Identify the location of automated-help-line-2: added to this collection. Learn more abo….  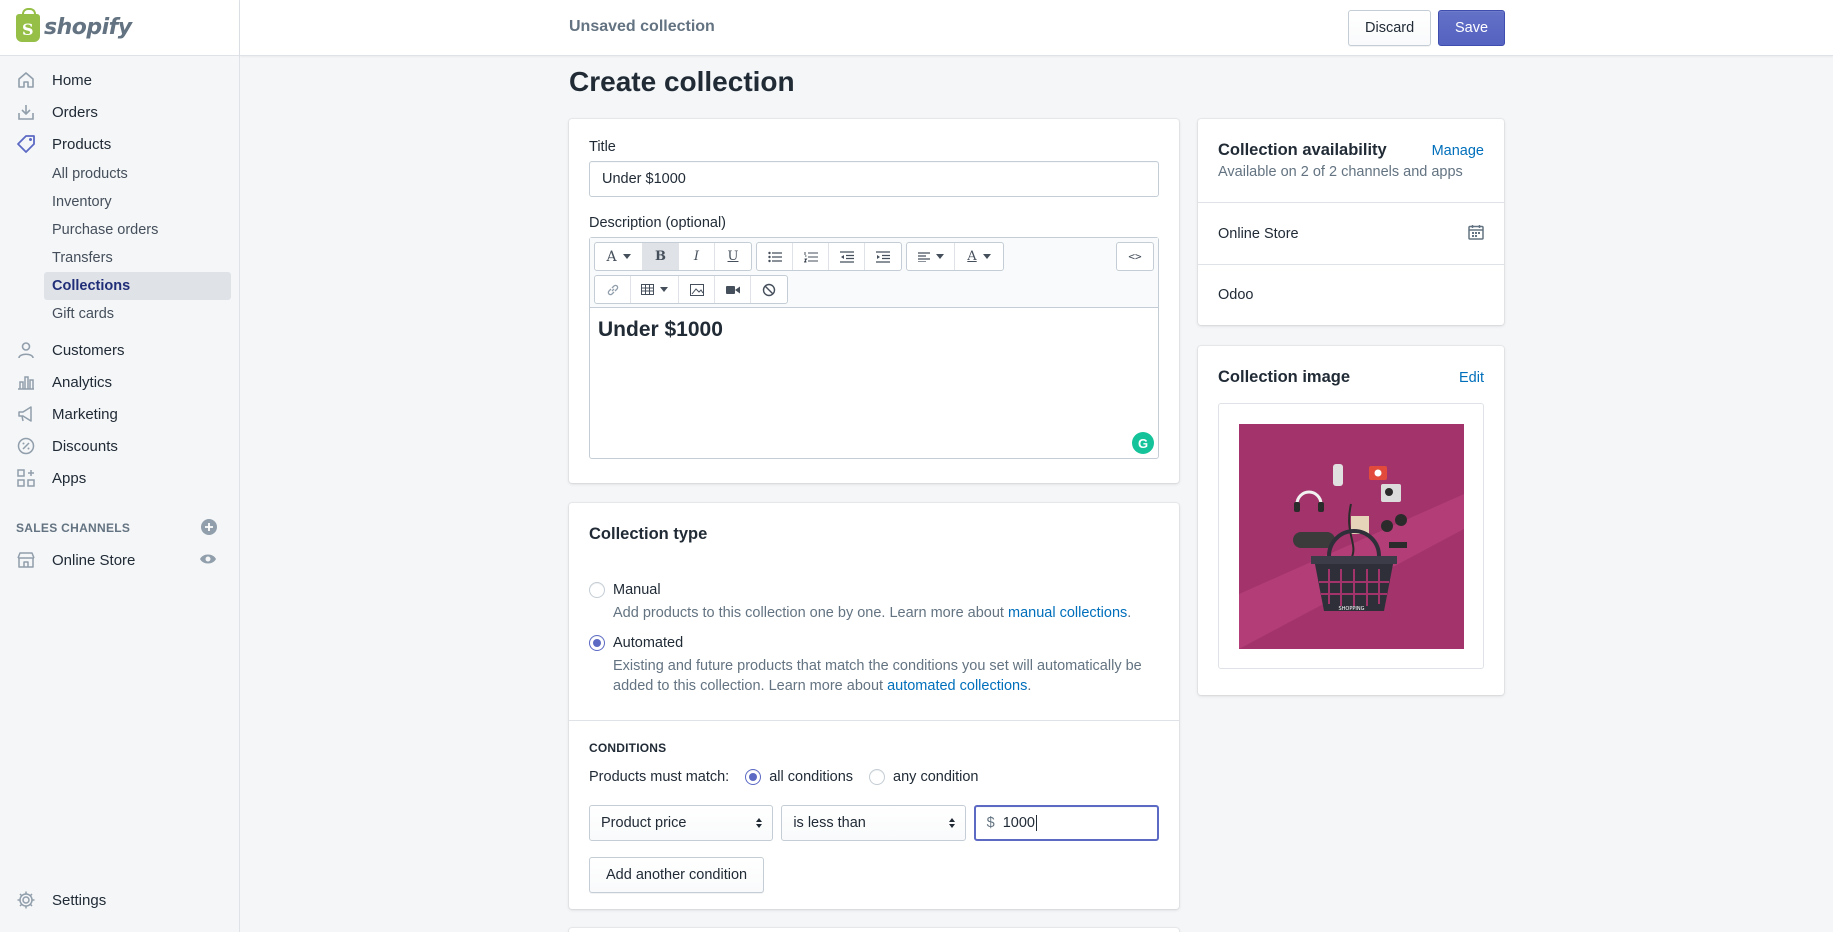
(750, 686).